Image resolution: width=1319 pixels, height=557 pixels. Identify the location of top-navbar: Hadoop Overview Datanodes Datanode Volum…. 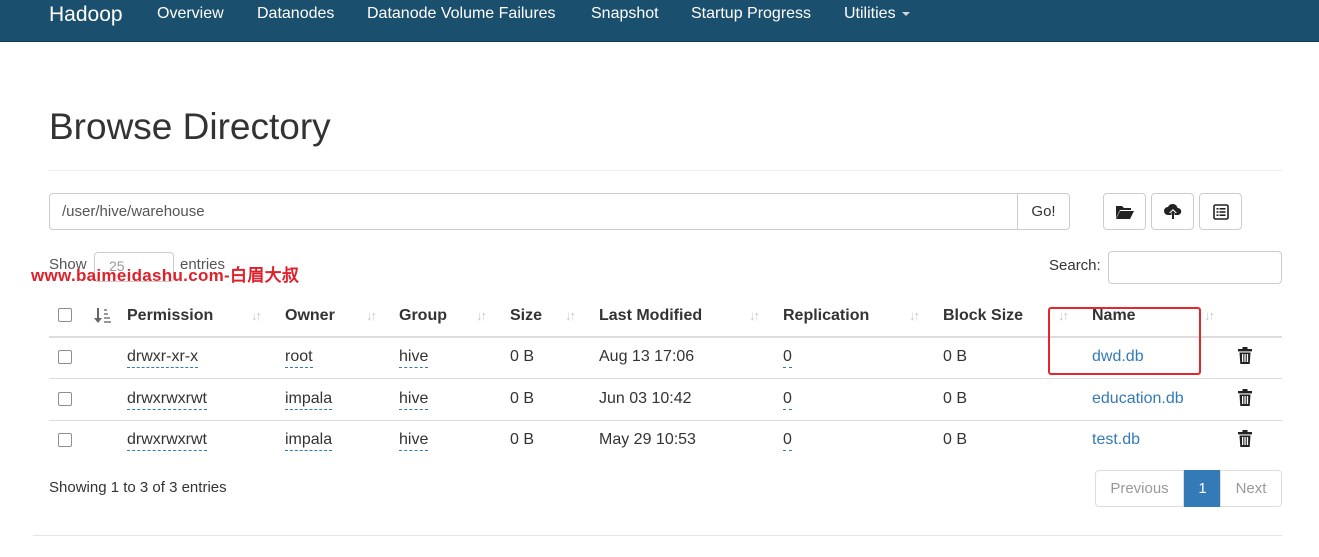
(659, 21).